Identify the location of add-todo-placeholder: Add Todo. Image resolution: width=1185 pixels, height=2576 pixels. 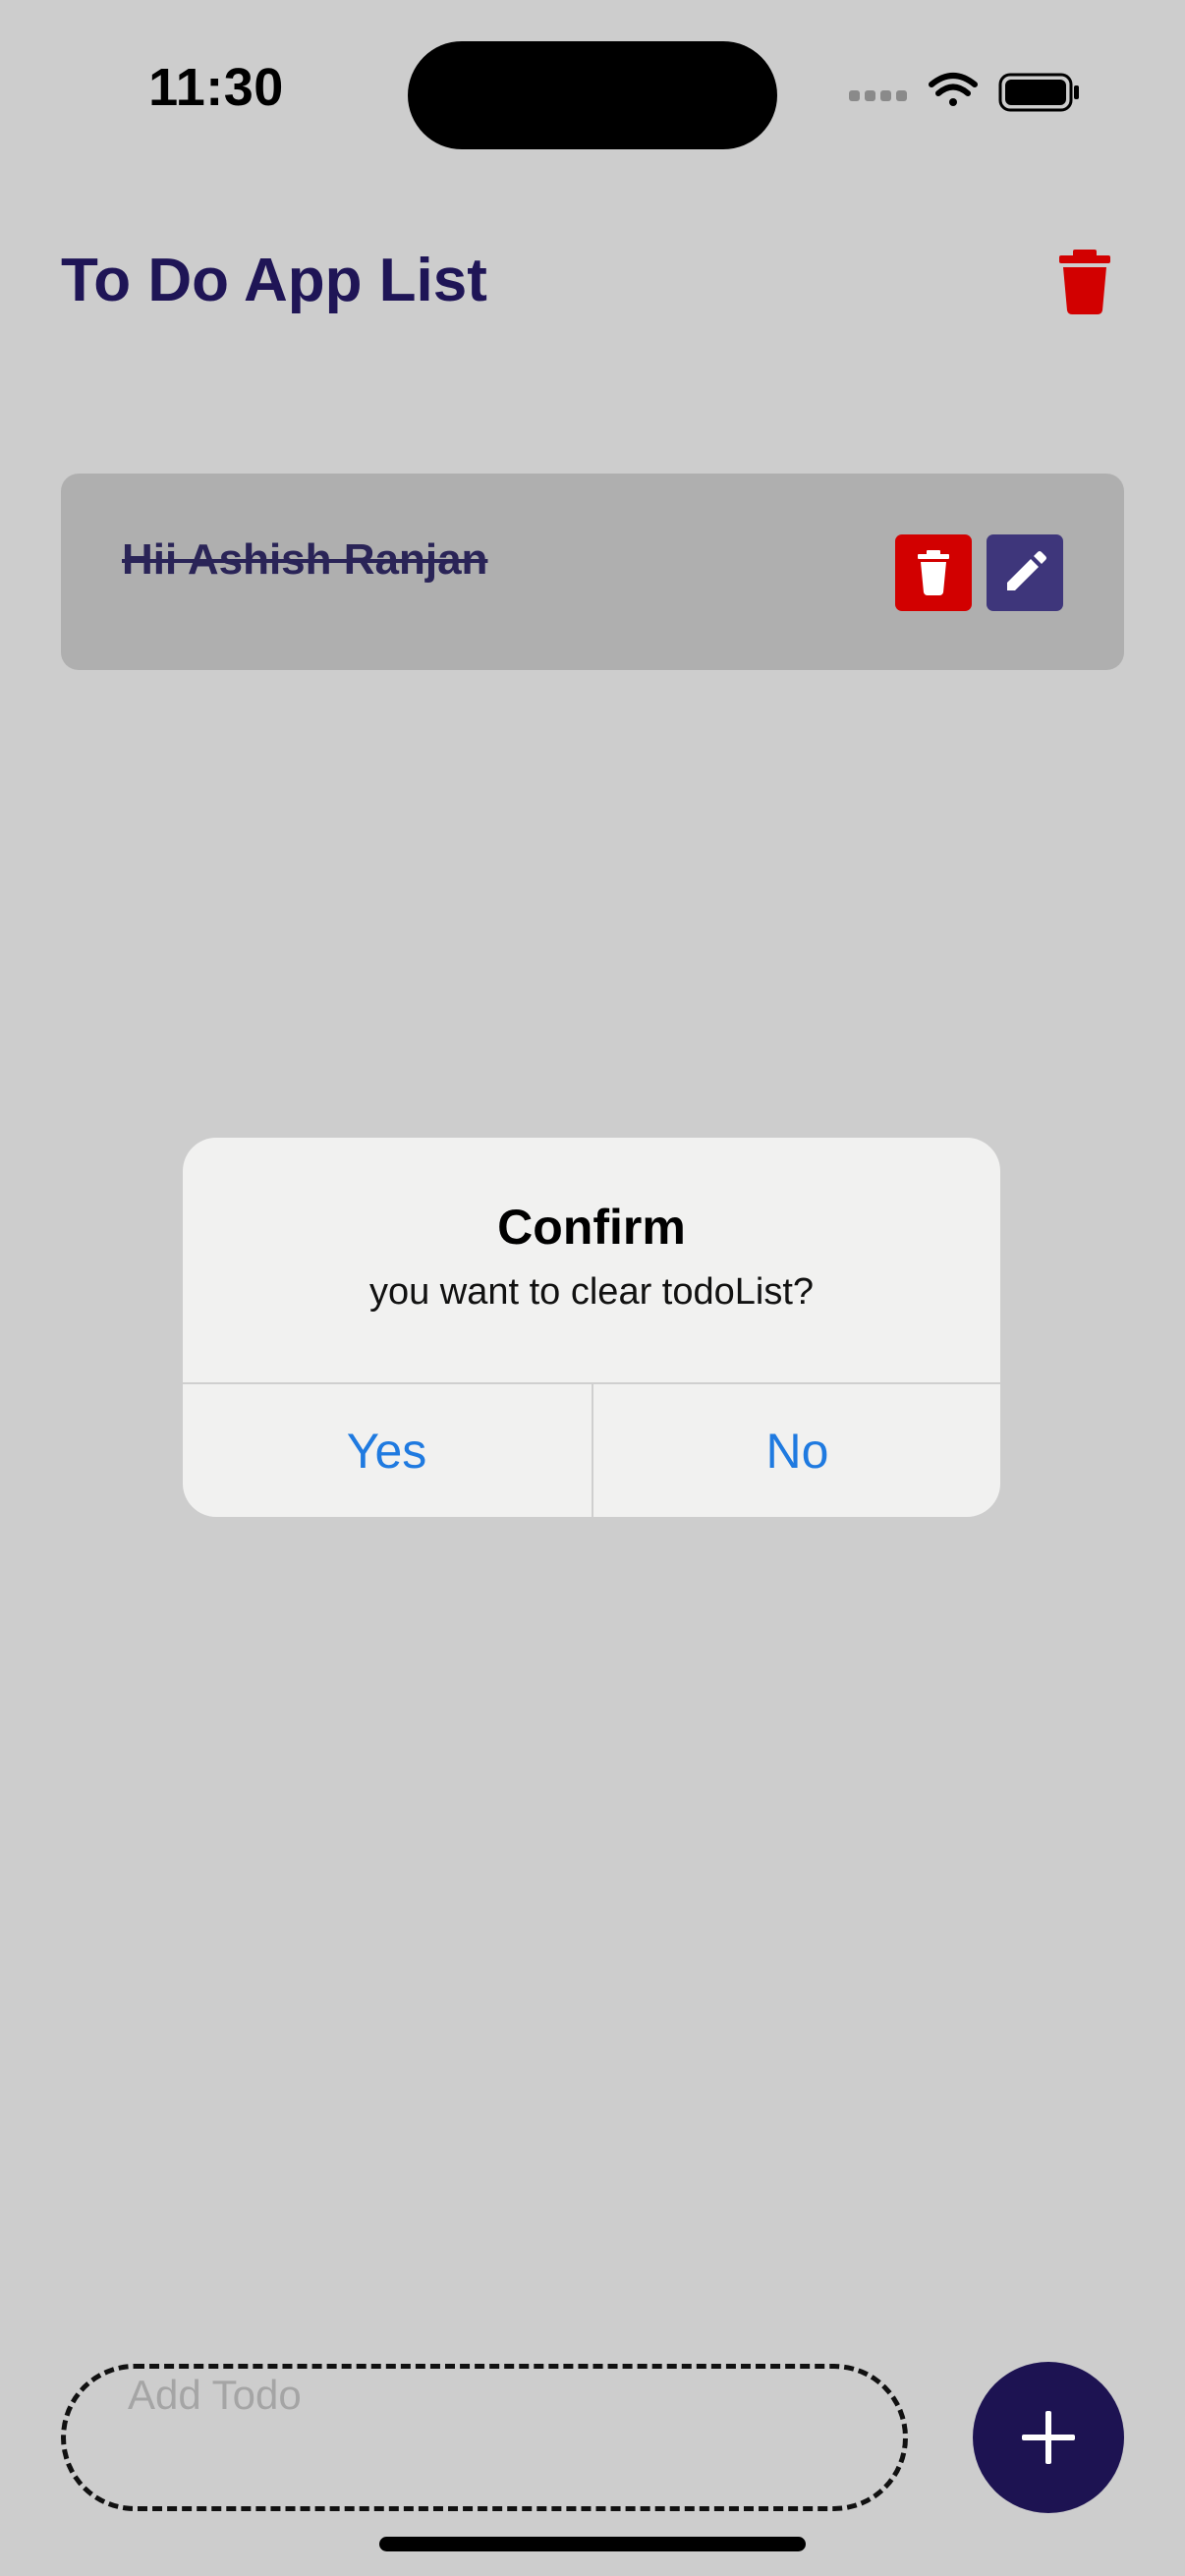
(215, 2395).